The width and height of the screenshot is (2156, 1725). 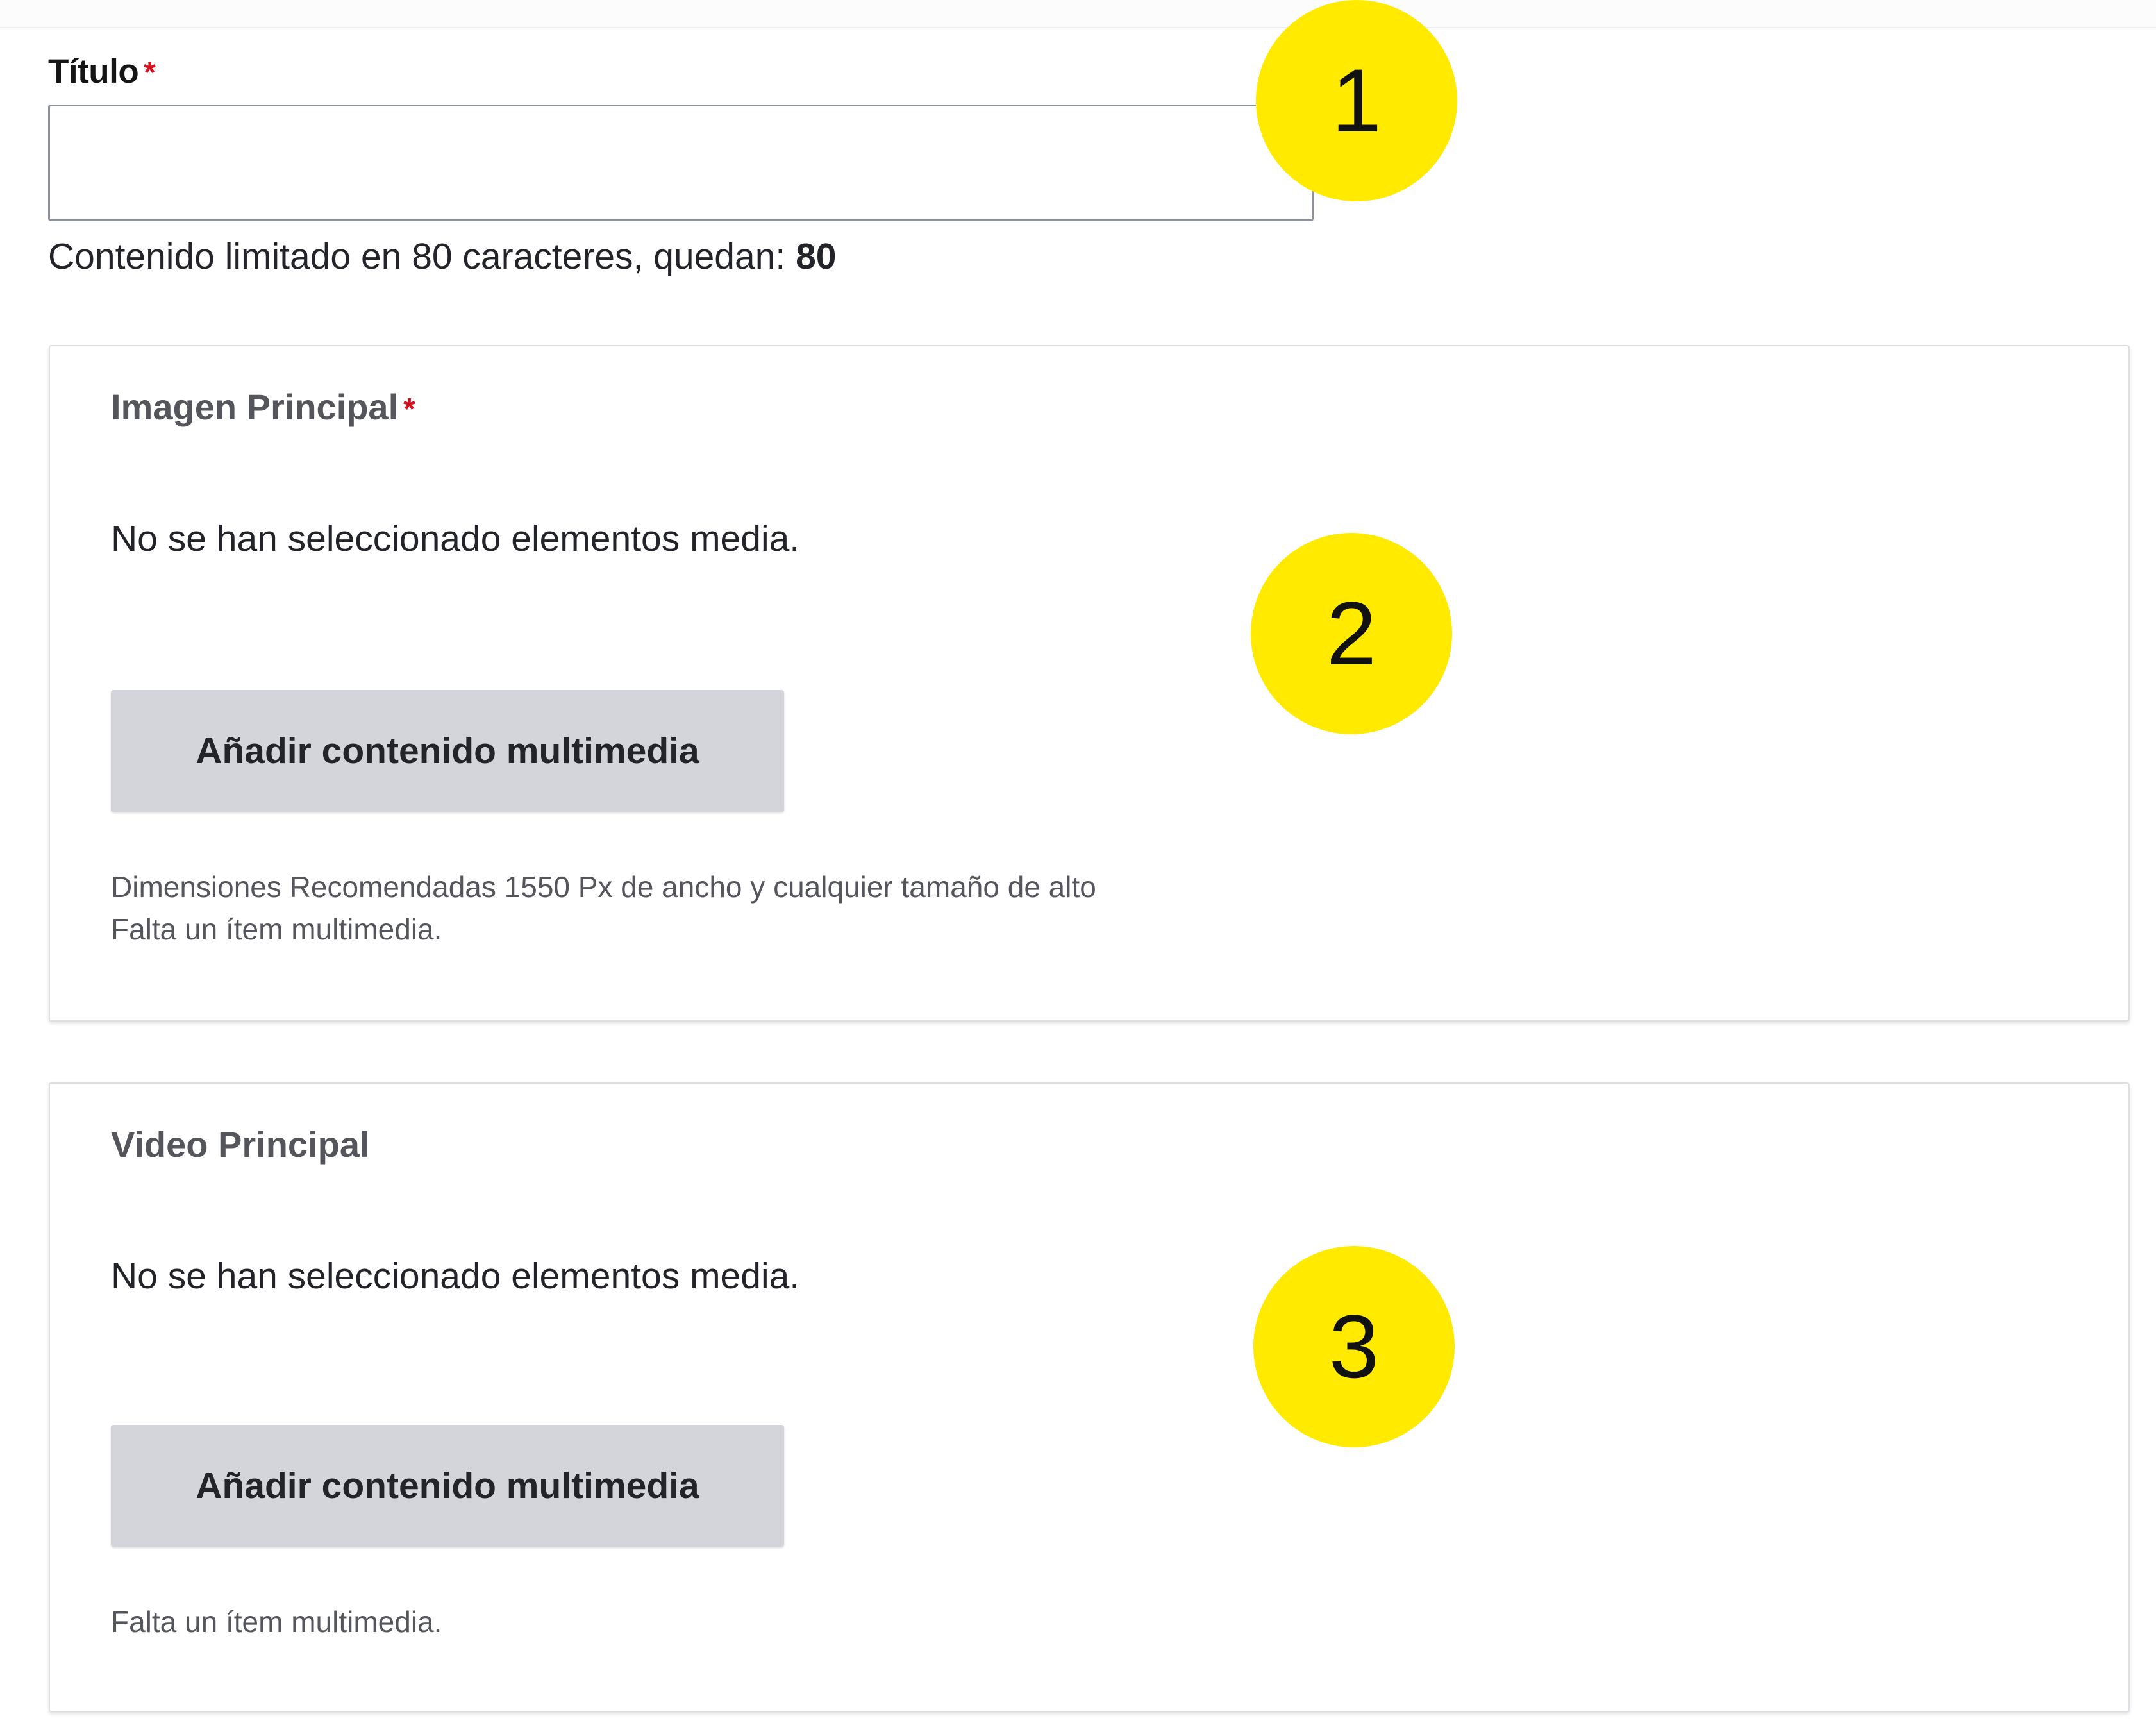 What do you see at coordinates (455, 1276) in the screenshot?
I see `main-video-empty-text: No se han seleccionado elementos media.` at bounding box center [455, 1276].